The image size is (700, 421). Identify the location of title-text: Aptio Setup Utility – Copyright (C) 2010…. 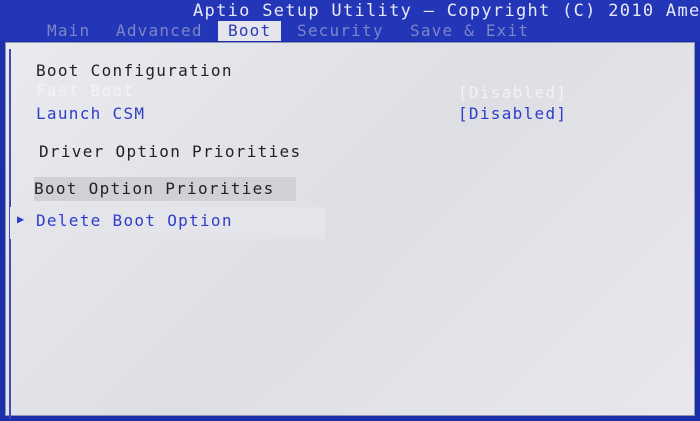
(446, 11).